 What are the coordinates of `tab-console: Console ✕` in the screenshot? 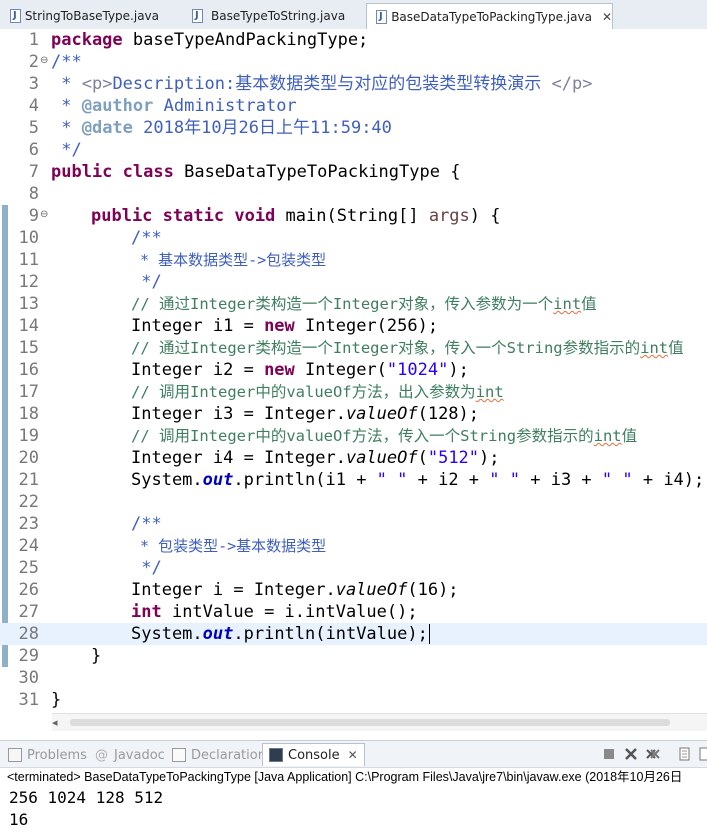 It's located at (313, 754).